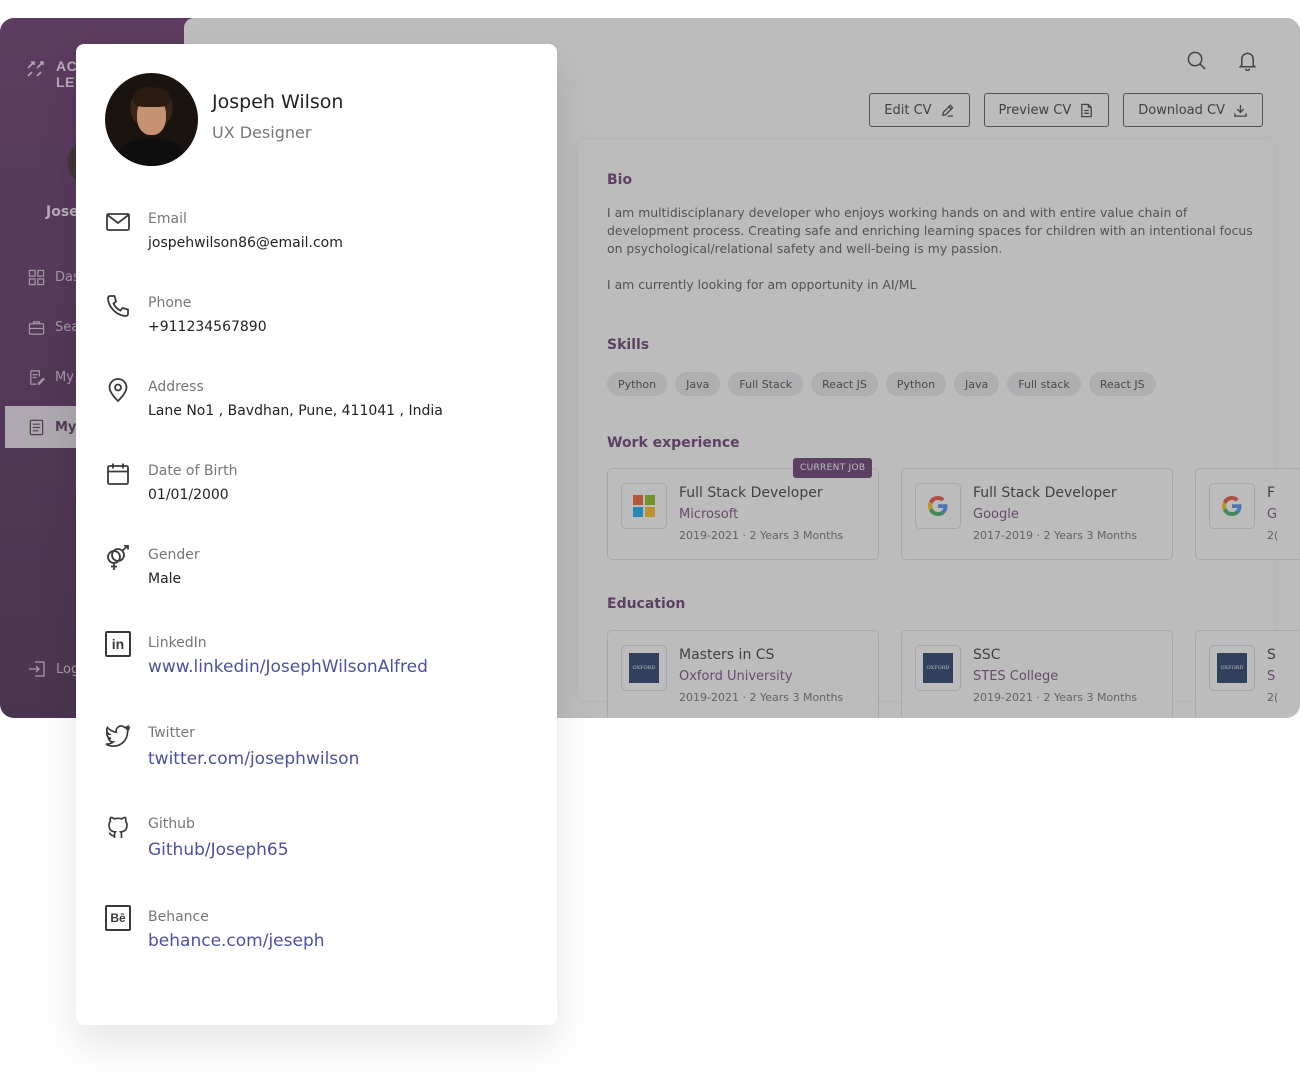  I want to click on gender-icon, so click(118, 558).